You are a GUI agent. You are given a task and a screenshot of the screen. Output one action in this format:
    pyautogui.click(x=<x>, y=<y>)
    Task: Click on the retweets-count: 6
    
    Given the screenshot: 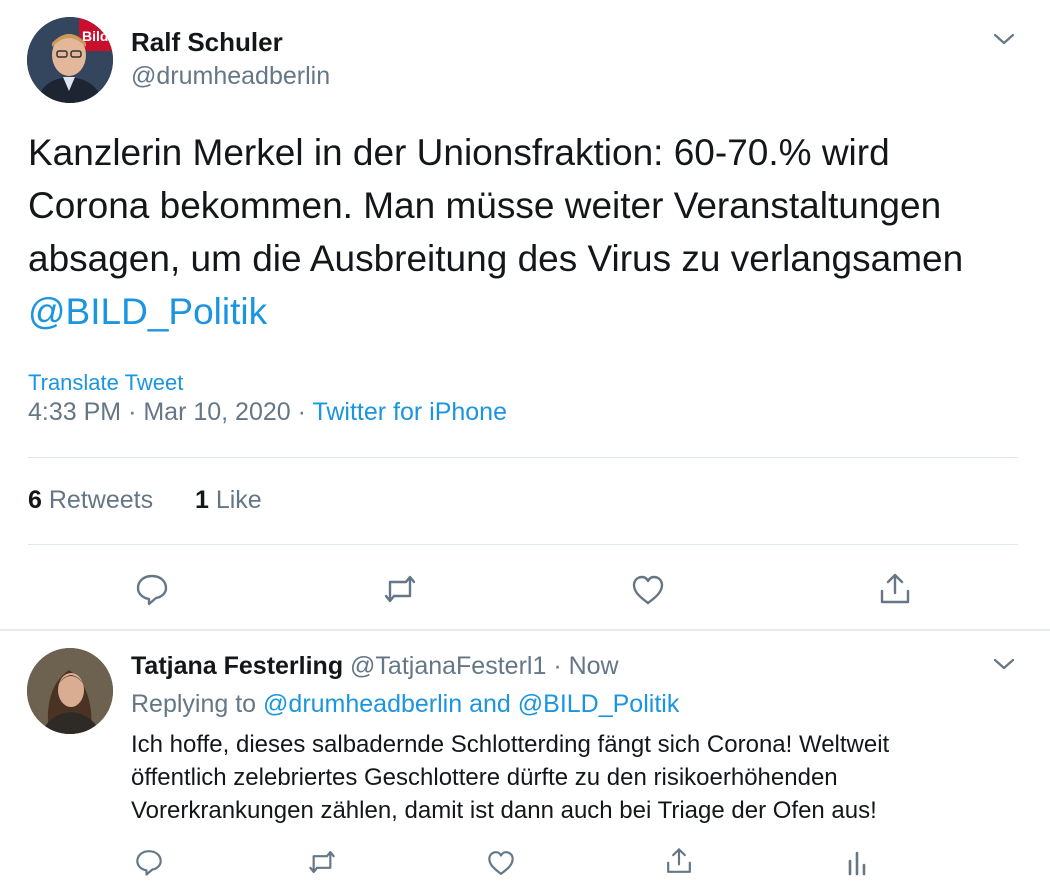 What is the action you would take?
    pyautogui.click(x=35, y=500)
    